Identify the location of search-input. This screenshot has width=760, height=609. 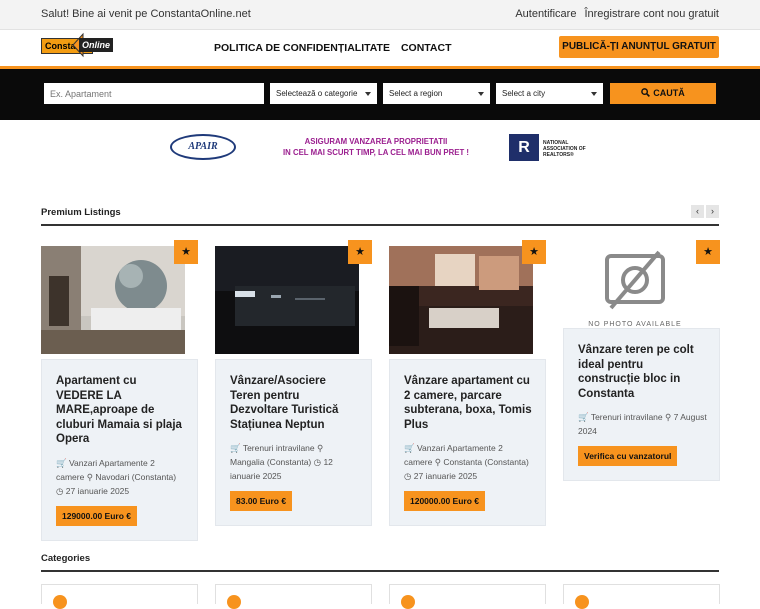
(154, 93).